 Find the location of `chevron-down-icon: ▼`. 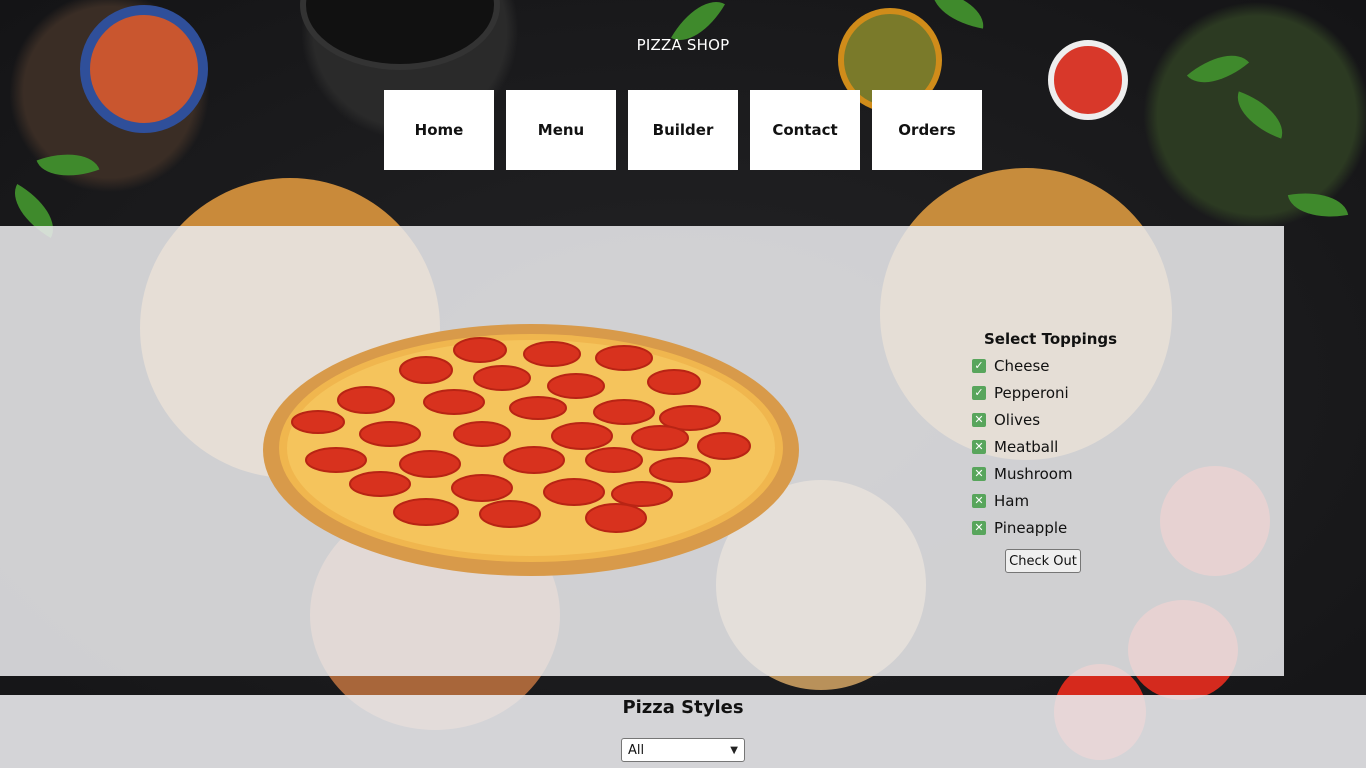

chevron-down-icon: ▼ is located at coordinates (734, 750).